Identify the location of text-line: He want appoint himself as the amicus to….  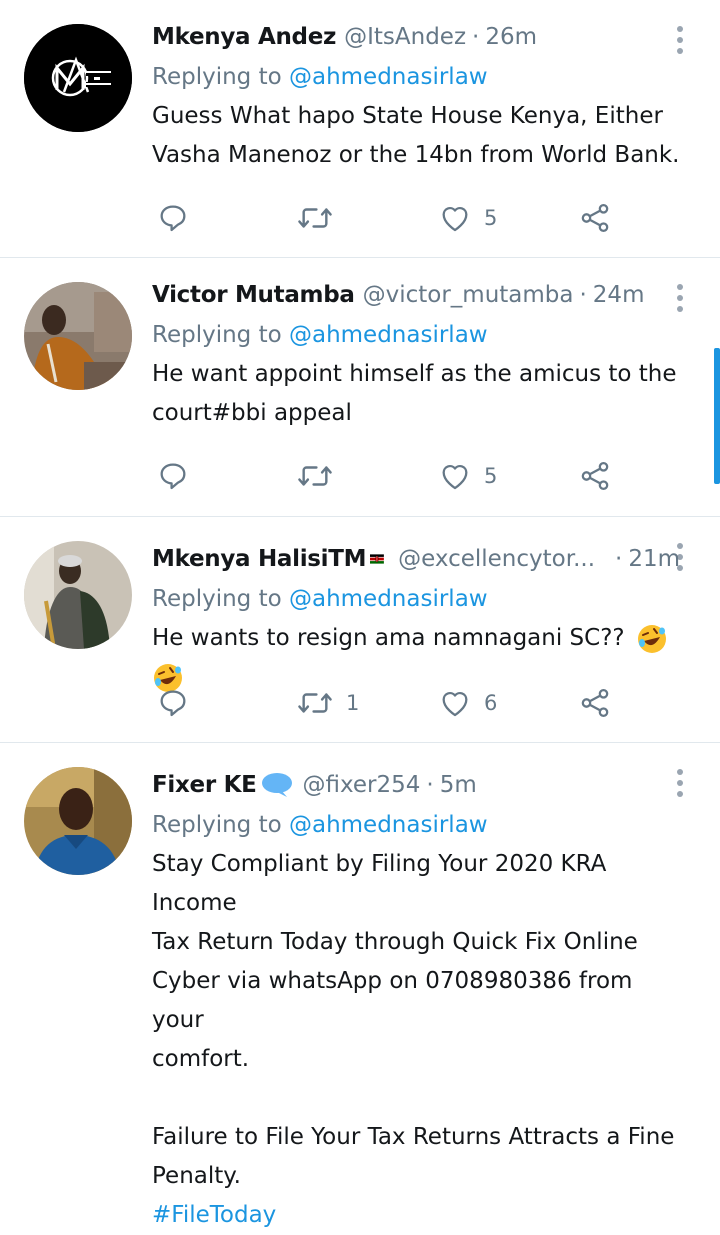
(414, 374).